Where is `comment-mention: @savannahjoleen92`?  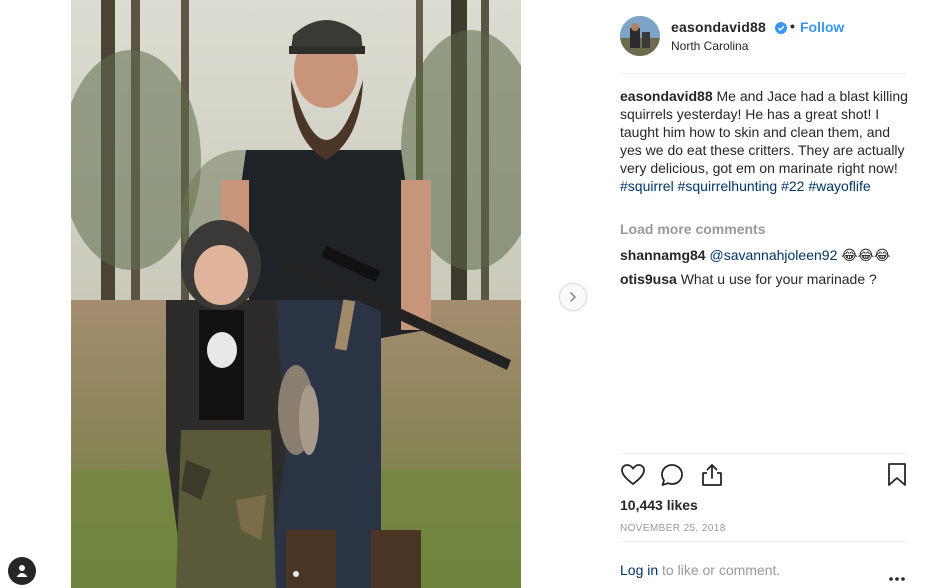 comment-mention: @savannahjoleen92 is located at coordinates (773, 255).